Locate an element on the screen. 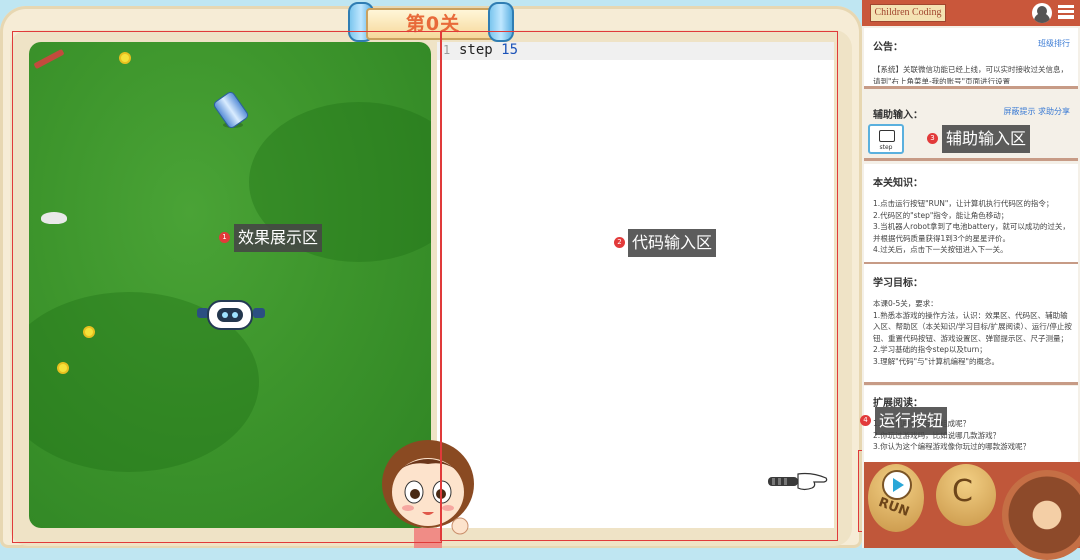 This screenshot has height=560, width=1080. run-area-number: 4 is located at coordinates (865, 420).